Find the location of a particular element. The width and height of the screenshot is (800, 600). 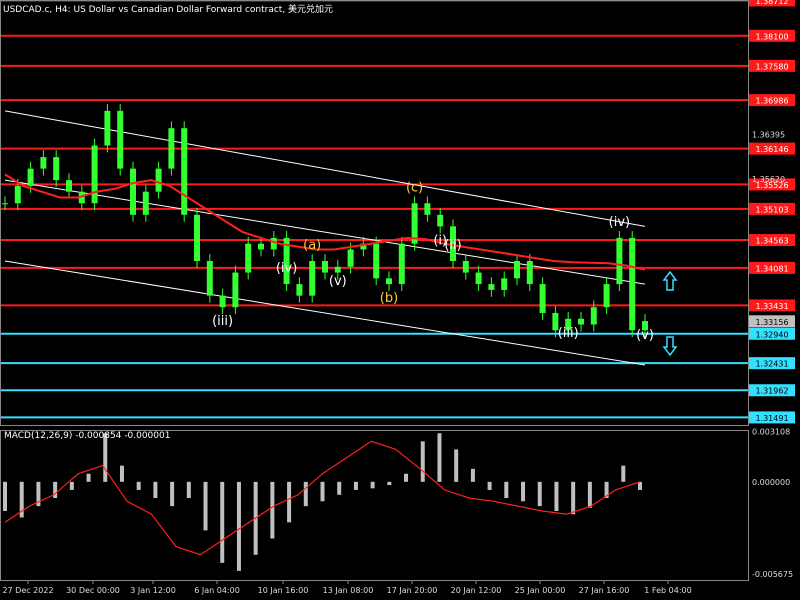

resistance-tag-label-3: 1.36986 is located at coordinates (771, 101).